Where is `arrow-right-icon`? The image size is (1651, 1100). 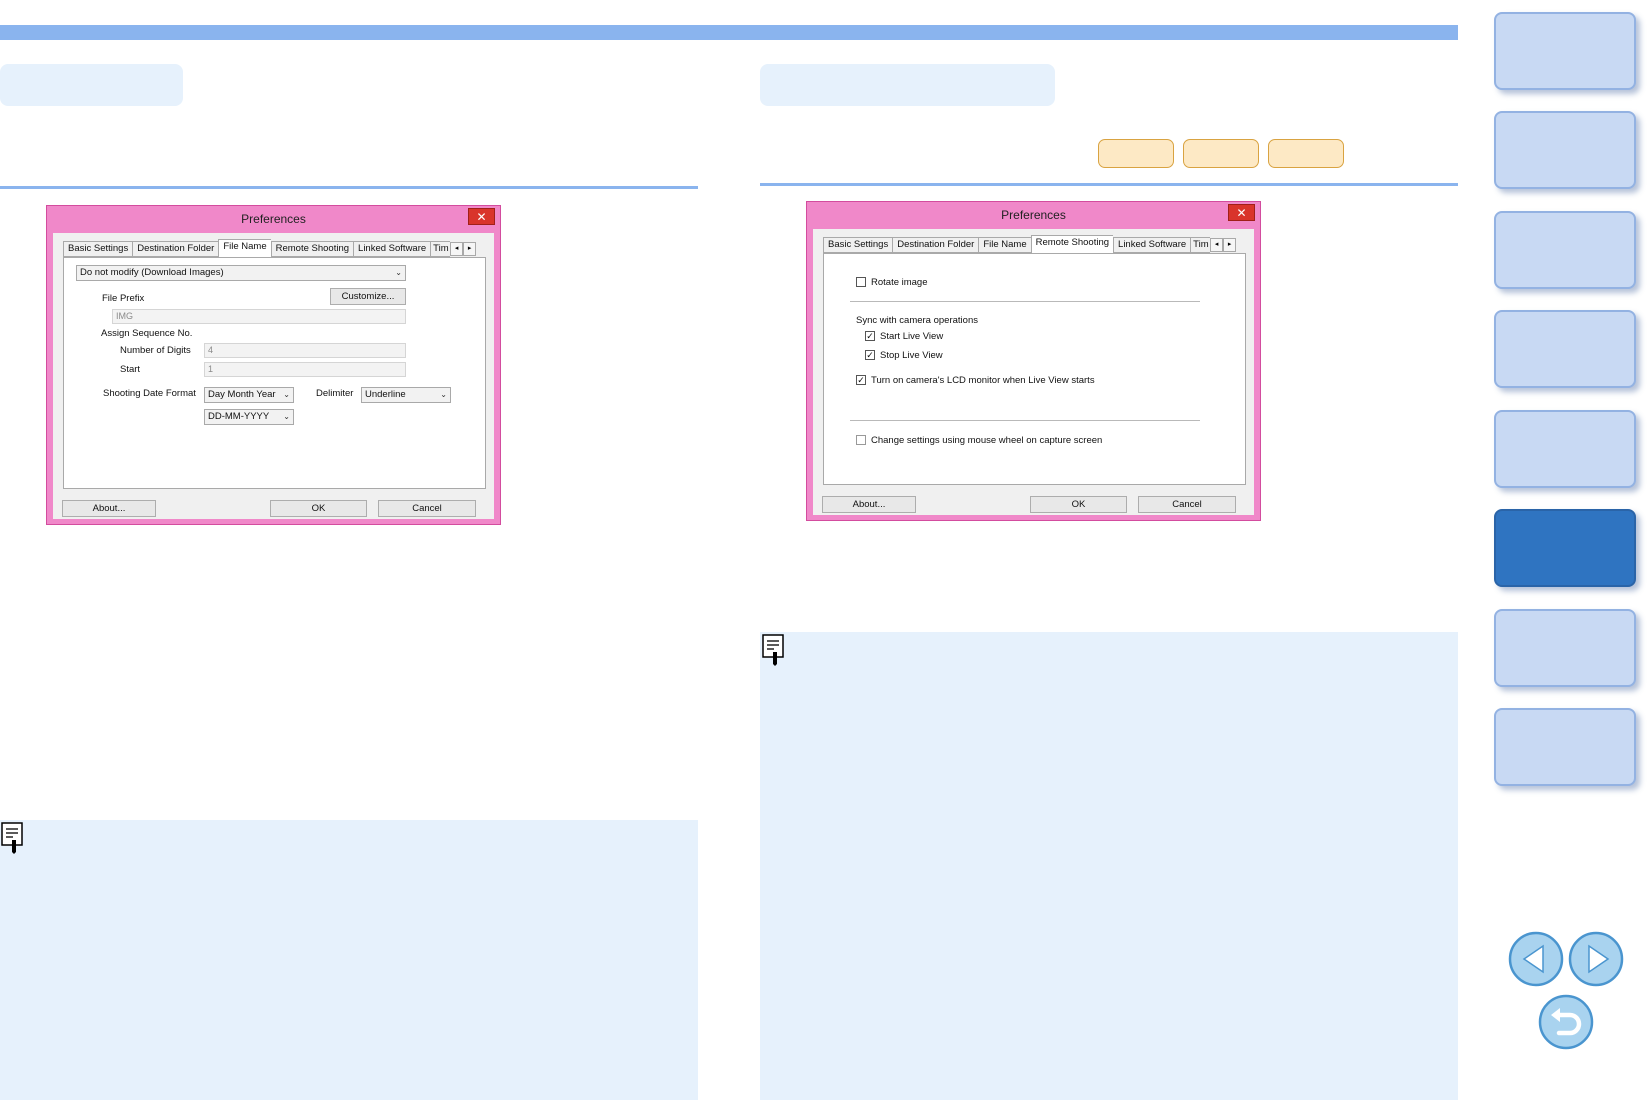 arrow-right-icon is located at coordinates (1596, 959).